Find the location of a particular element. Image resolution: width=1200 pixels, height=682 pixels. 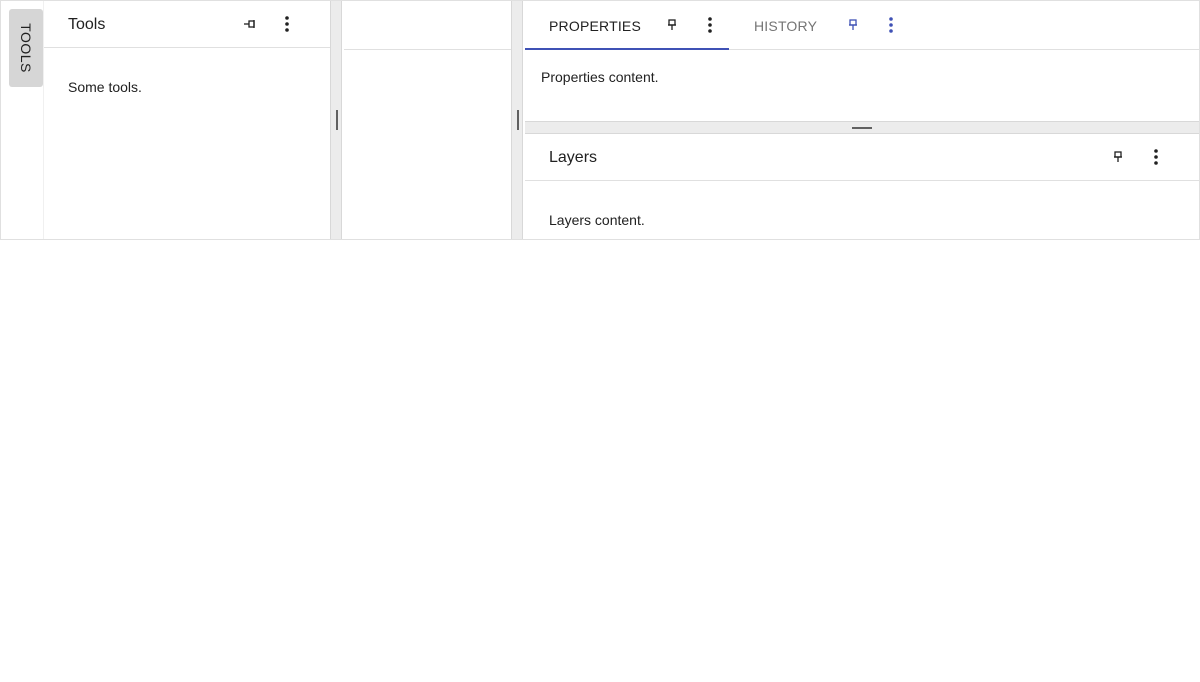

active-tab-indicator is located at coordinates (627, 49).